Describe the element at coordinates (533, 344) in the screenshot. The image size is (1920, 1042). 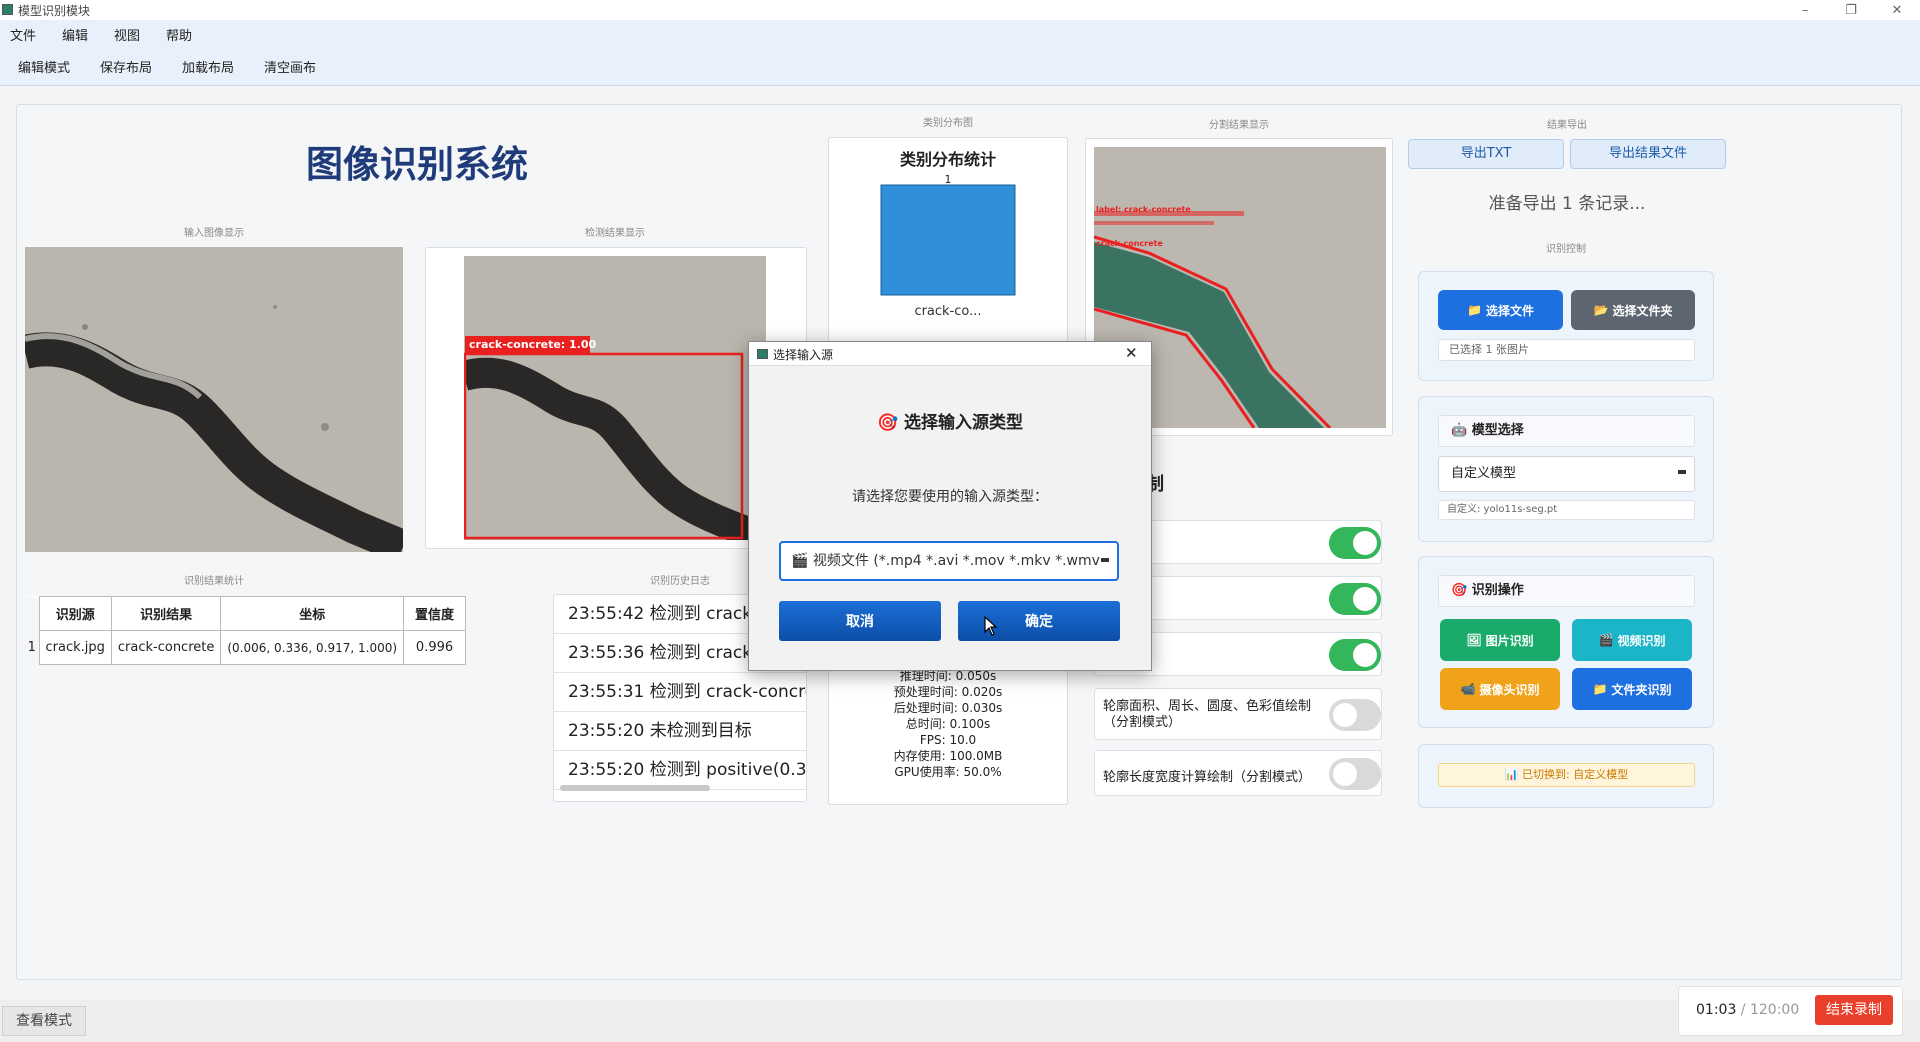
I see `detection-label: crack-concrete: 1.00` at that location.